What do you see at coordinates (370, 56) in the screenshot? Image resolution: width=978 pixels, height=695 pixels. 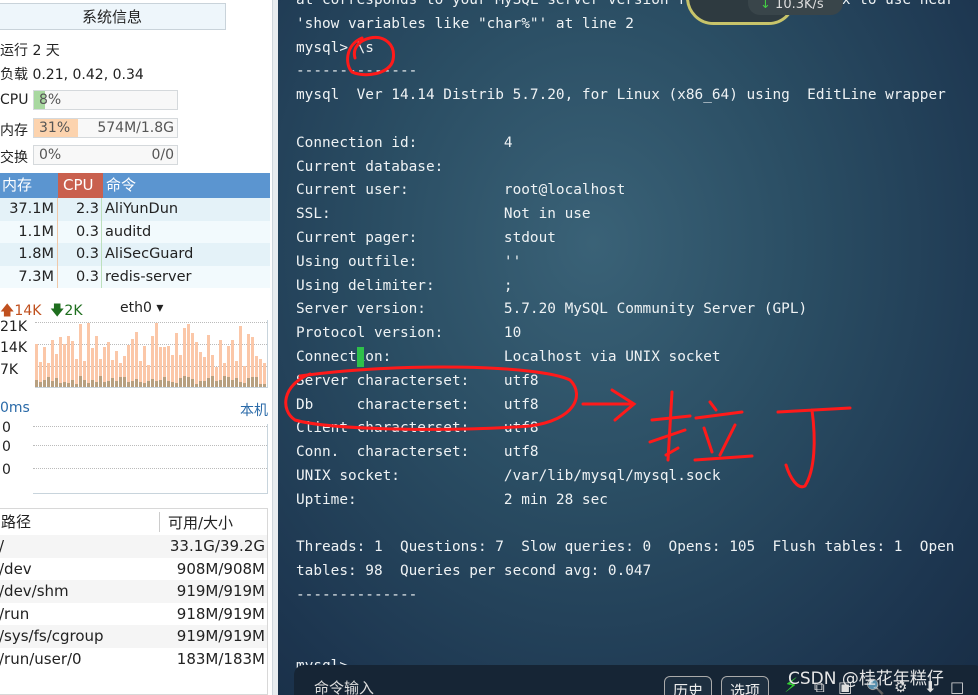 I see `circle-mark` at bounding box center [370, 56].